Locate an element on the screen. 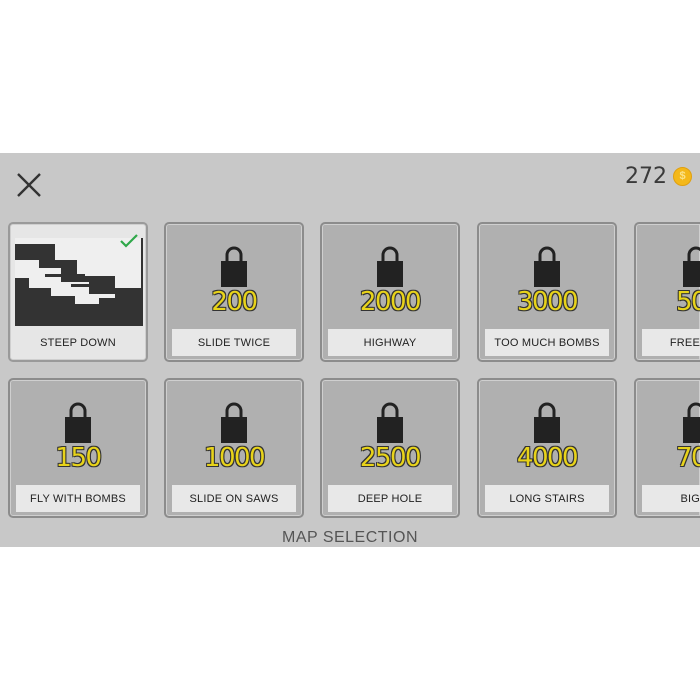  map-card-slide-on-saws: 1000 SLIDE ON SAWS is located at coordinates (234, 448).